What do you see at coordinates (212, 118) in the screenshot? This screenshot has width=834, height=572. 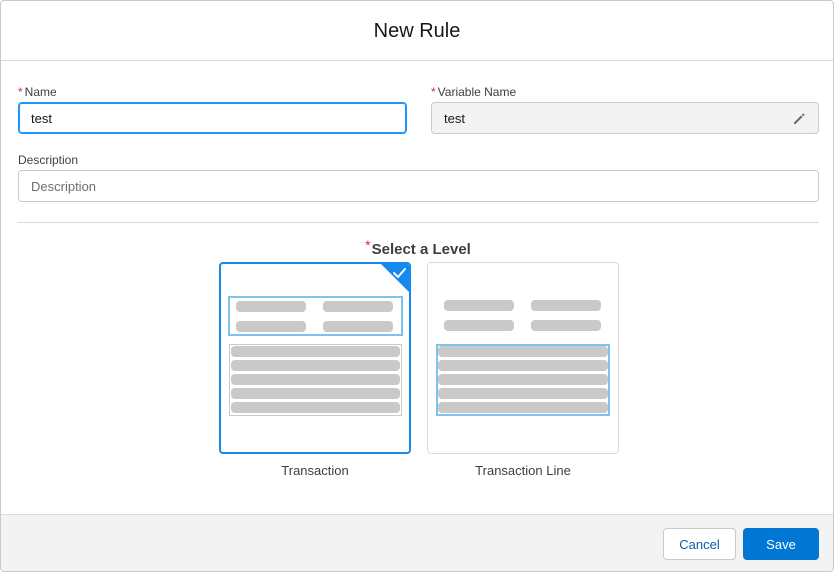 I see `name-input: test` at bounding box center [212, 118].